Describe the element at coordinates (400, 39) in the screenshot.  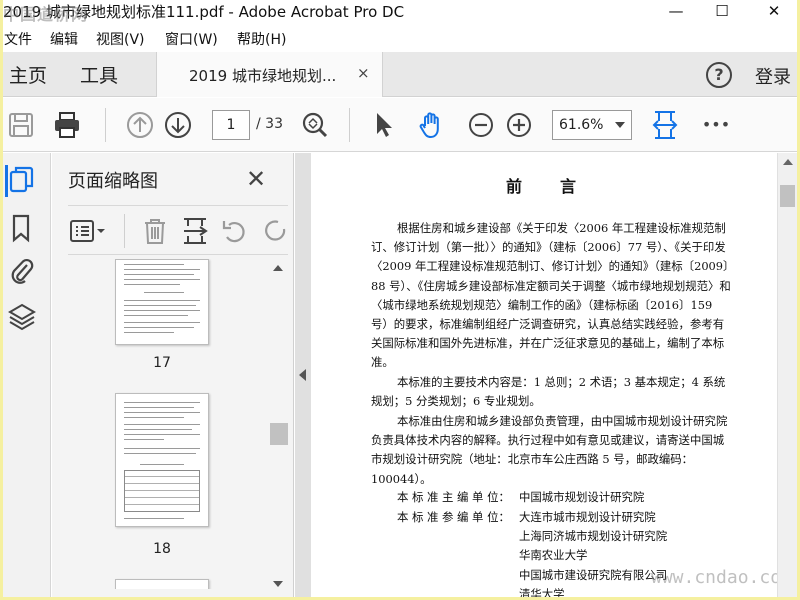
I see `menu-bar: 文件 编辑 视图(V) 窗口(W) 帮助(H)` at that location.